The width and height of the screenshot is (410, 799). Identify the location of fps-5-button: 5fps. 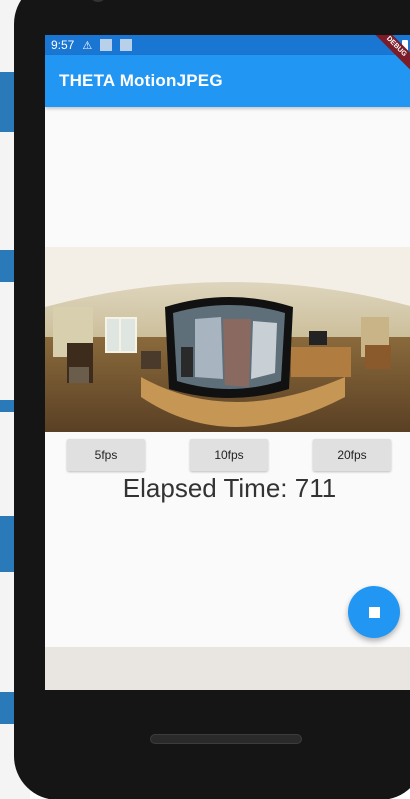
(106, 455).